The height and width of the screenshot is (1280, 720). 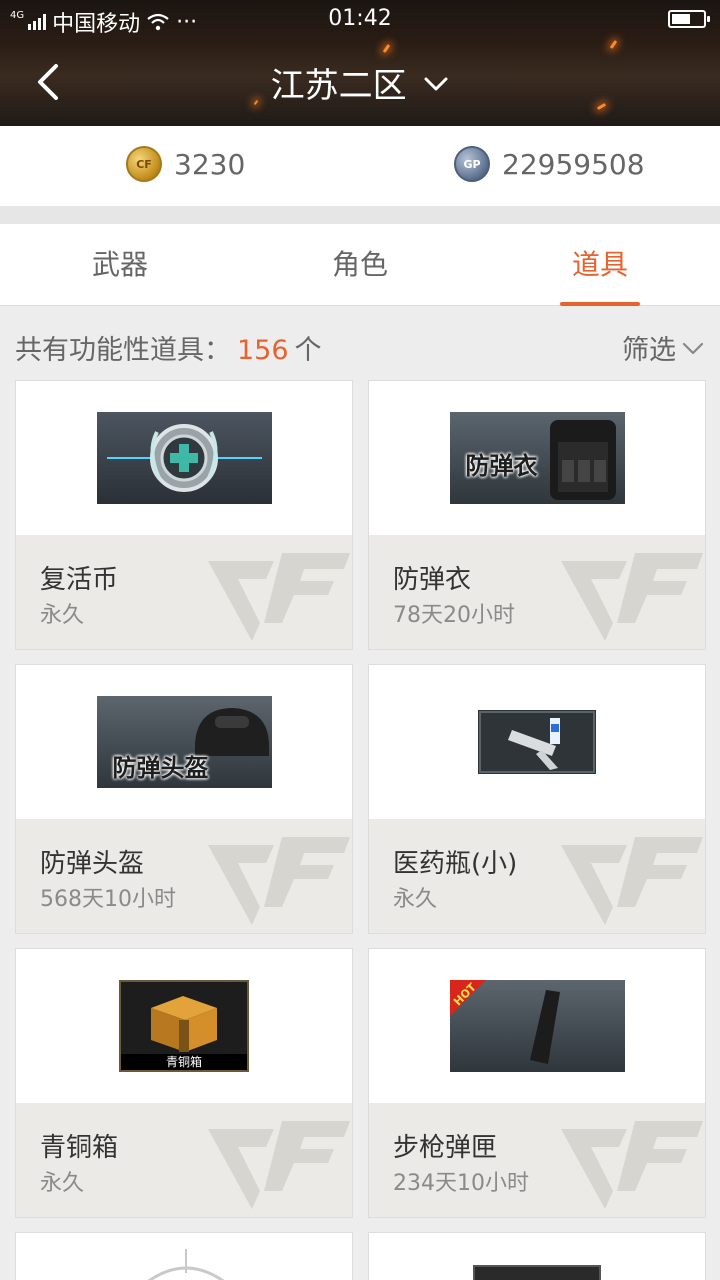 I want to click on item-card: 复活币 永久, so click(x=184, y=515).